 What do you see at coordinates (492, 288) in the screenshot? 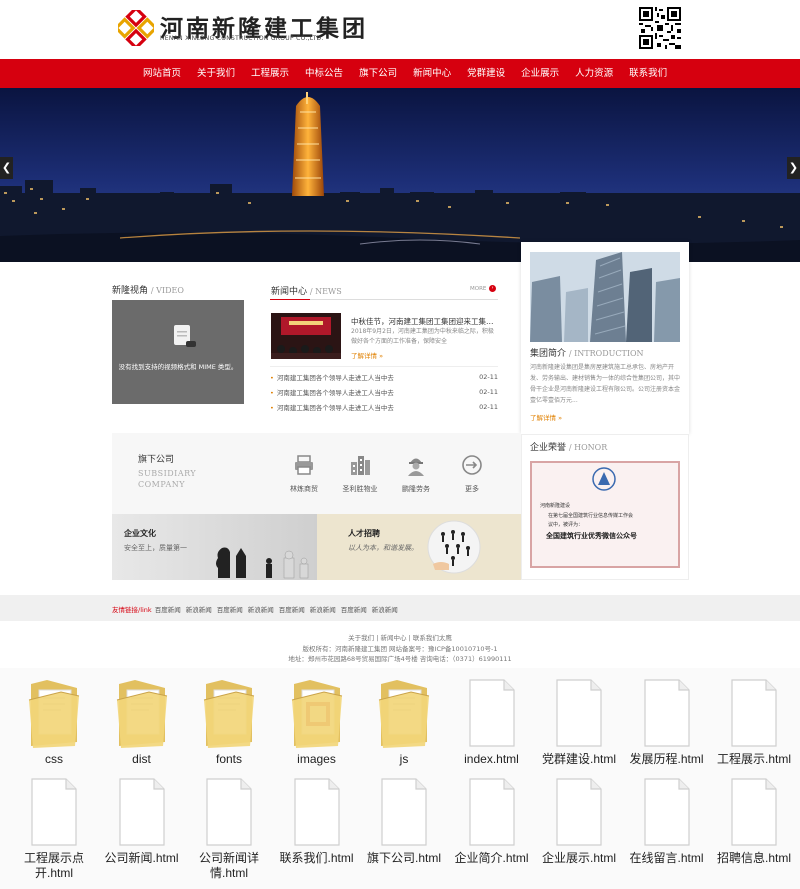
I see `news-more-icon: ›` at bounding box center [492, 288].